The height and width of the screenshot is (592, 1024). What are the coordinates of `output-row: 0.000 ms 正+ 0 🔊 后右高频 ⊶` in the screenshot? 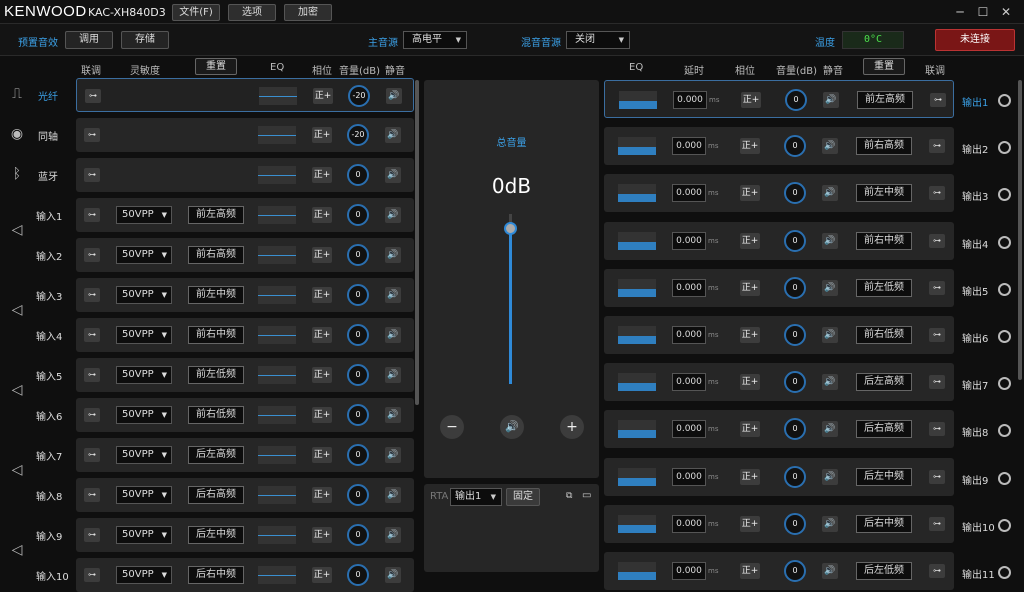 It's located at (779, 429).